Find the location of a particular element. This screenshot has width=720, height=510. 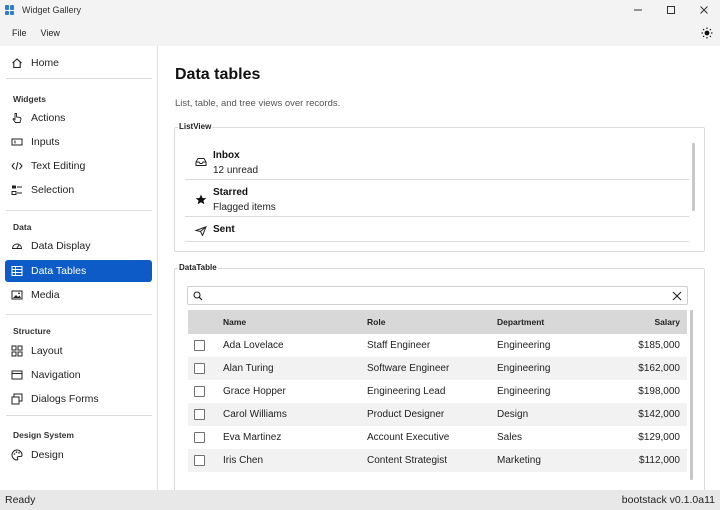

cell-role: Staff Engineer is located at coordinates (399, 345).